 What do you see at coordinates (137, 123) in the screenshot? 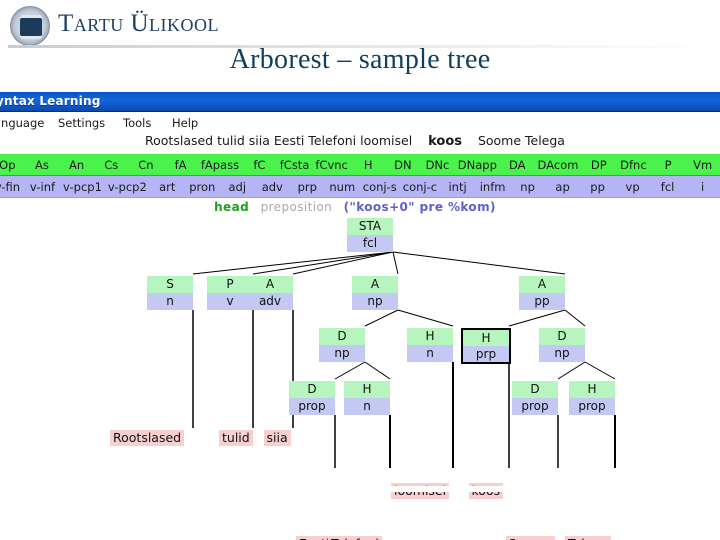
I see `menu-item-tools: Tools` at bounding box center [137, 123].